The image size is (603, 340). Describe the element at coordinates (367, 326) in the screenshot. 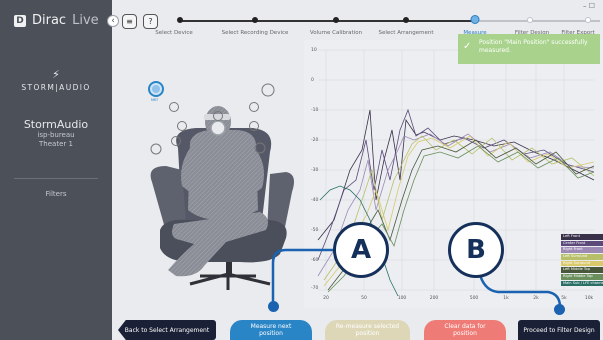

I see `remeasure-label-line1: Re-measure selected` at that location.